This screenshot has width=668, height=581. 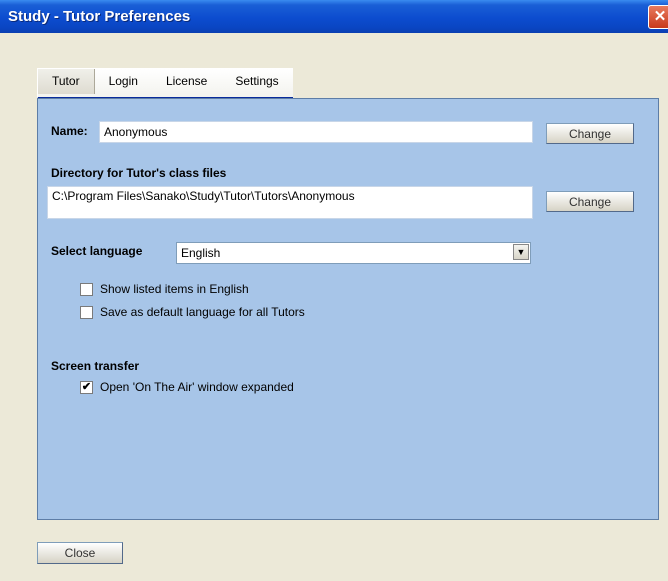 I want to click on tab-bar: Tutor Login License Settings, so click(x=165, y=84).